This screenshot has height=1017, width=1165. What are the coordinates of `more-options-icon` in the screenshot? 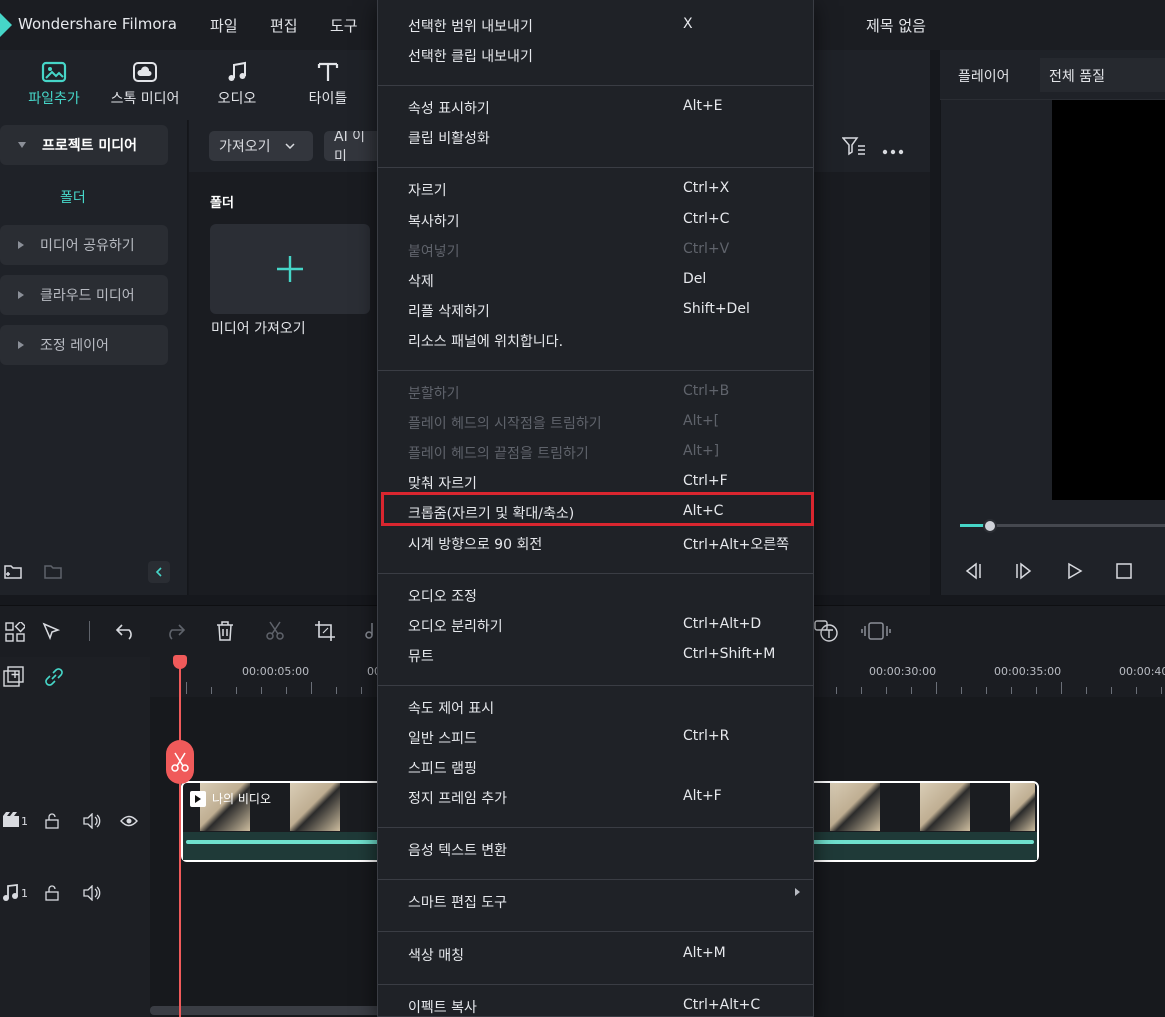 It's located at (893, 151).